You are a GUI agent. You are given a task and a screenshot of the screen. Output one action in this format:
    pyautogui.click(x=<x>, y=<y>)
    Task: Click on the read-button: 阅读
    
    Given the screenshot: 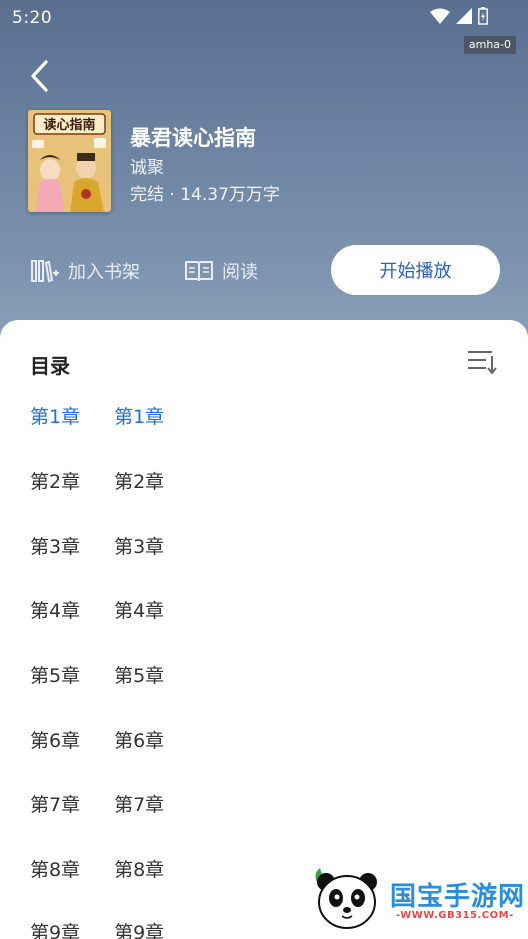 What is the action you would take?
    pyautogui.click(x=221, y=271)
    